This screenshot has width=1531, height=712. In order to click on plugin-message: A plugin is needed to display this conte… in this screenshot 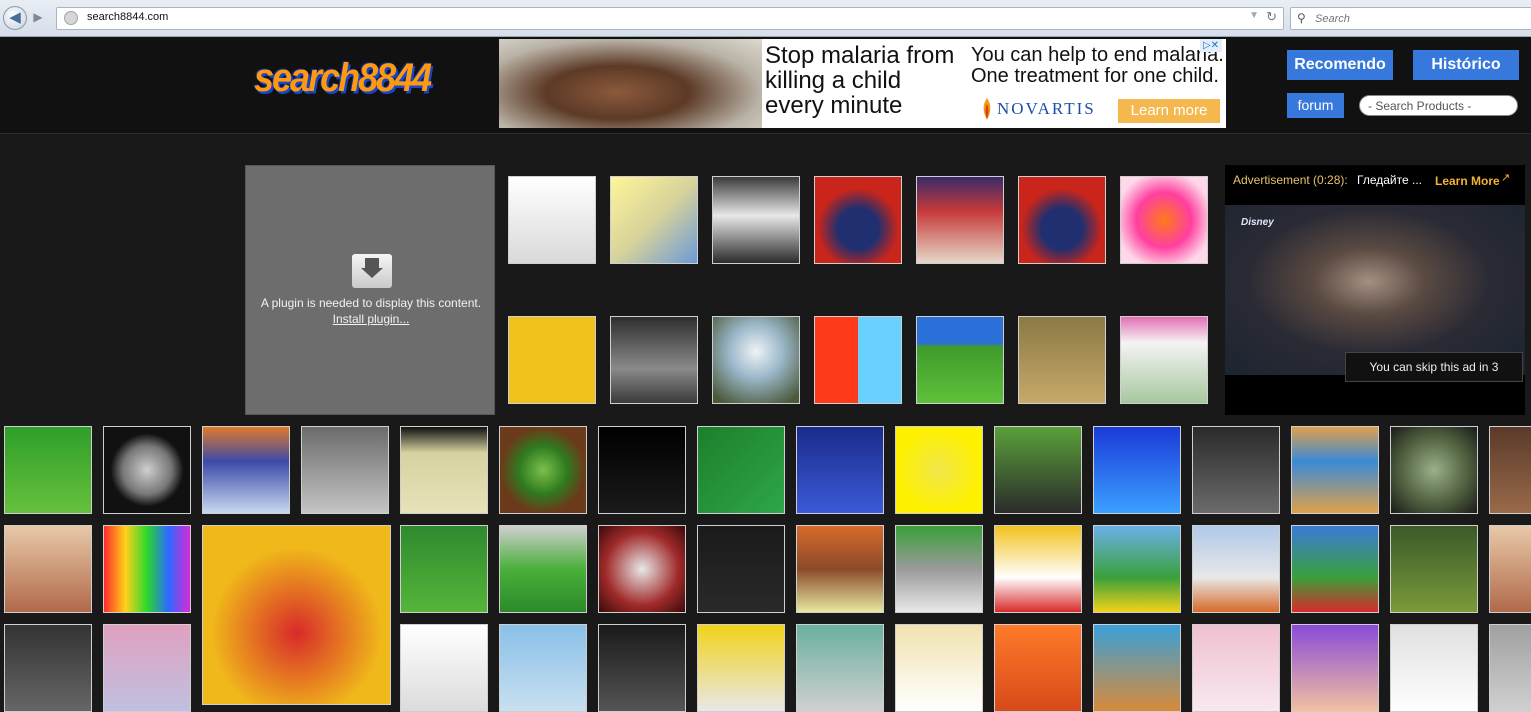, I will do `click(371, 303)`.